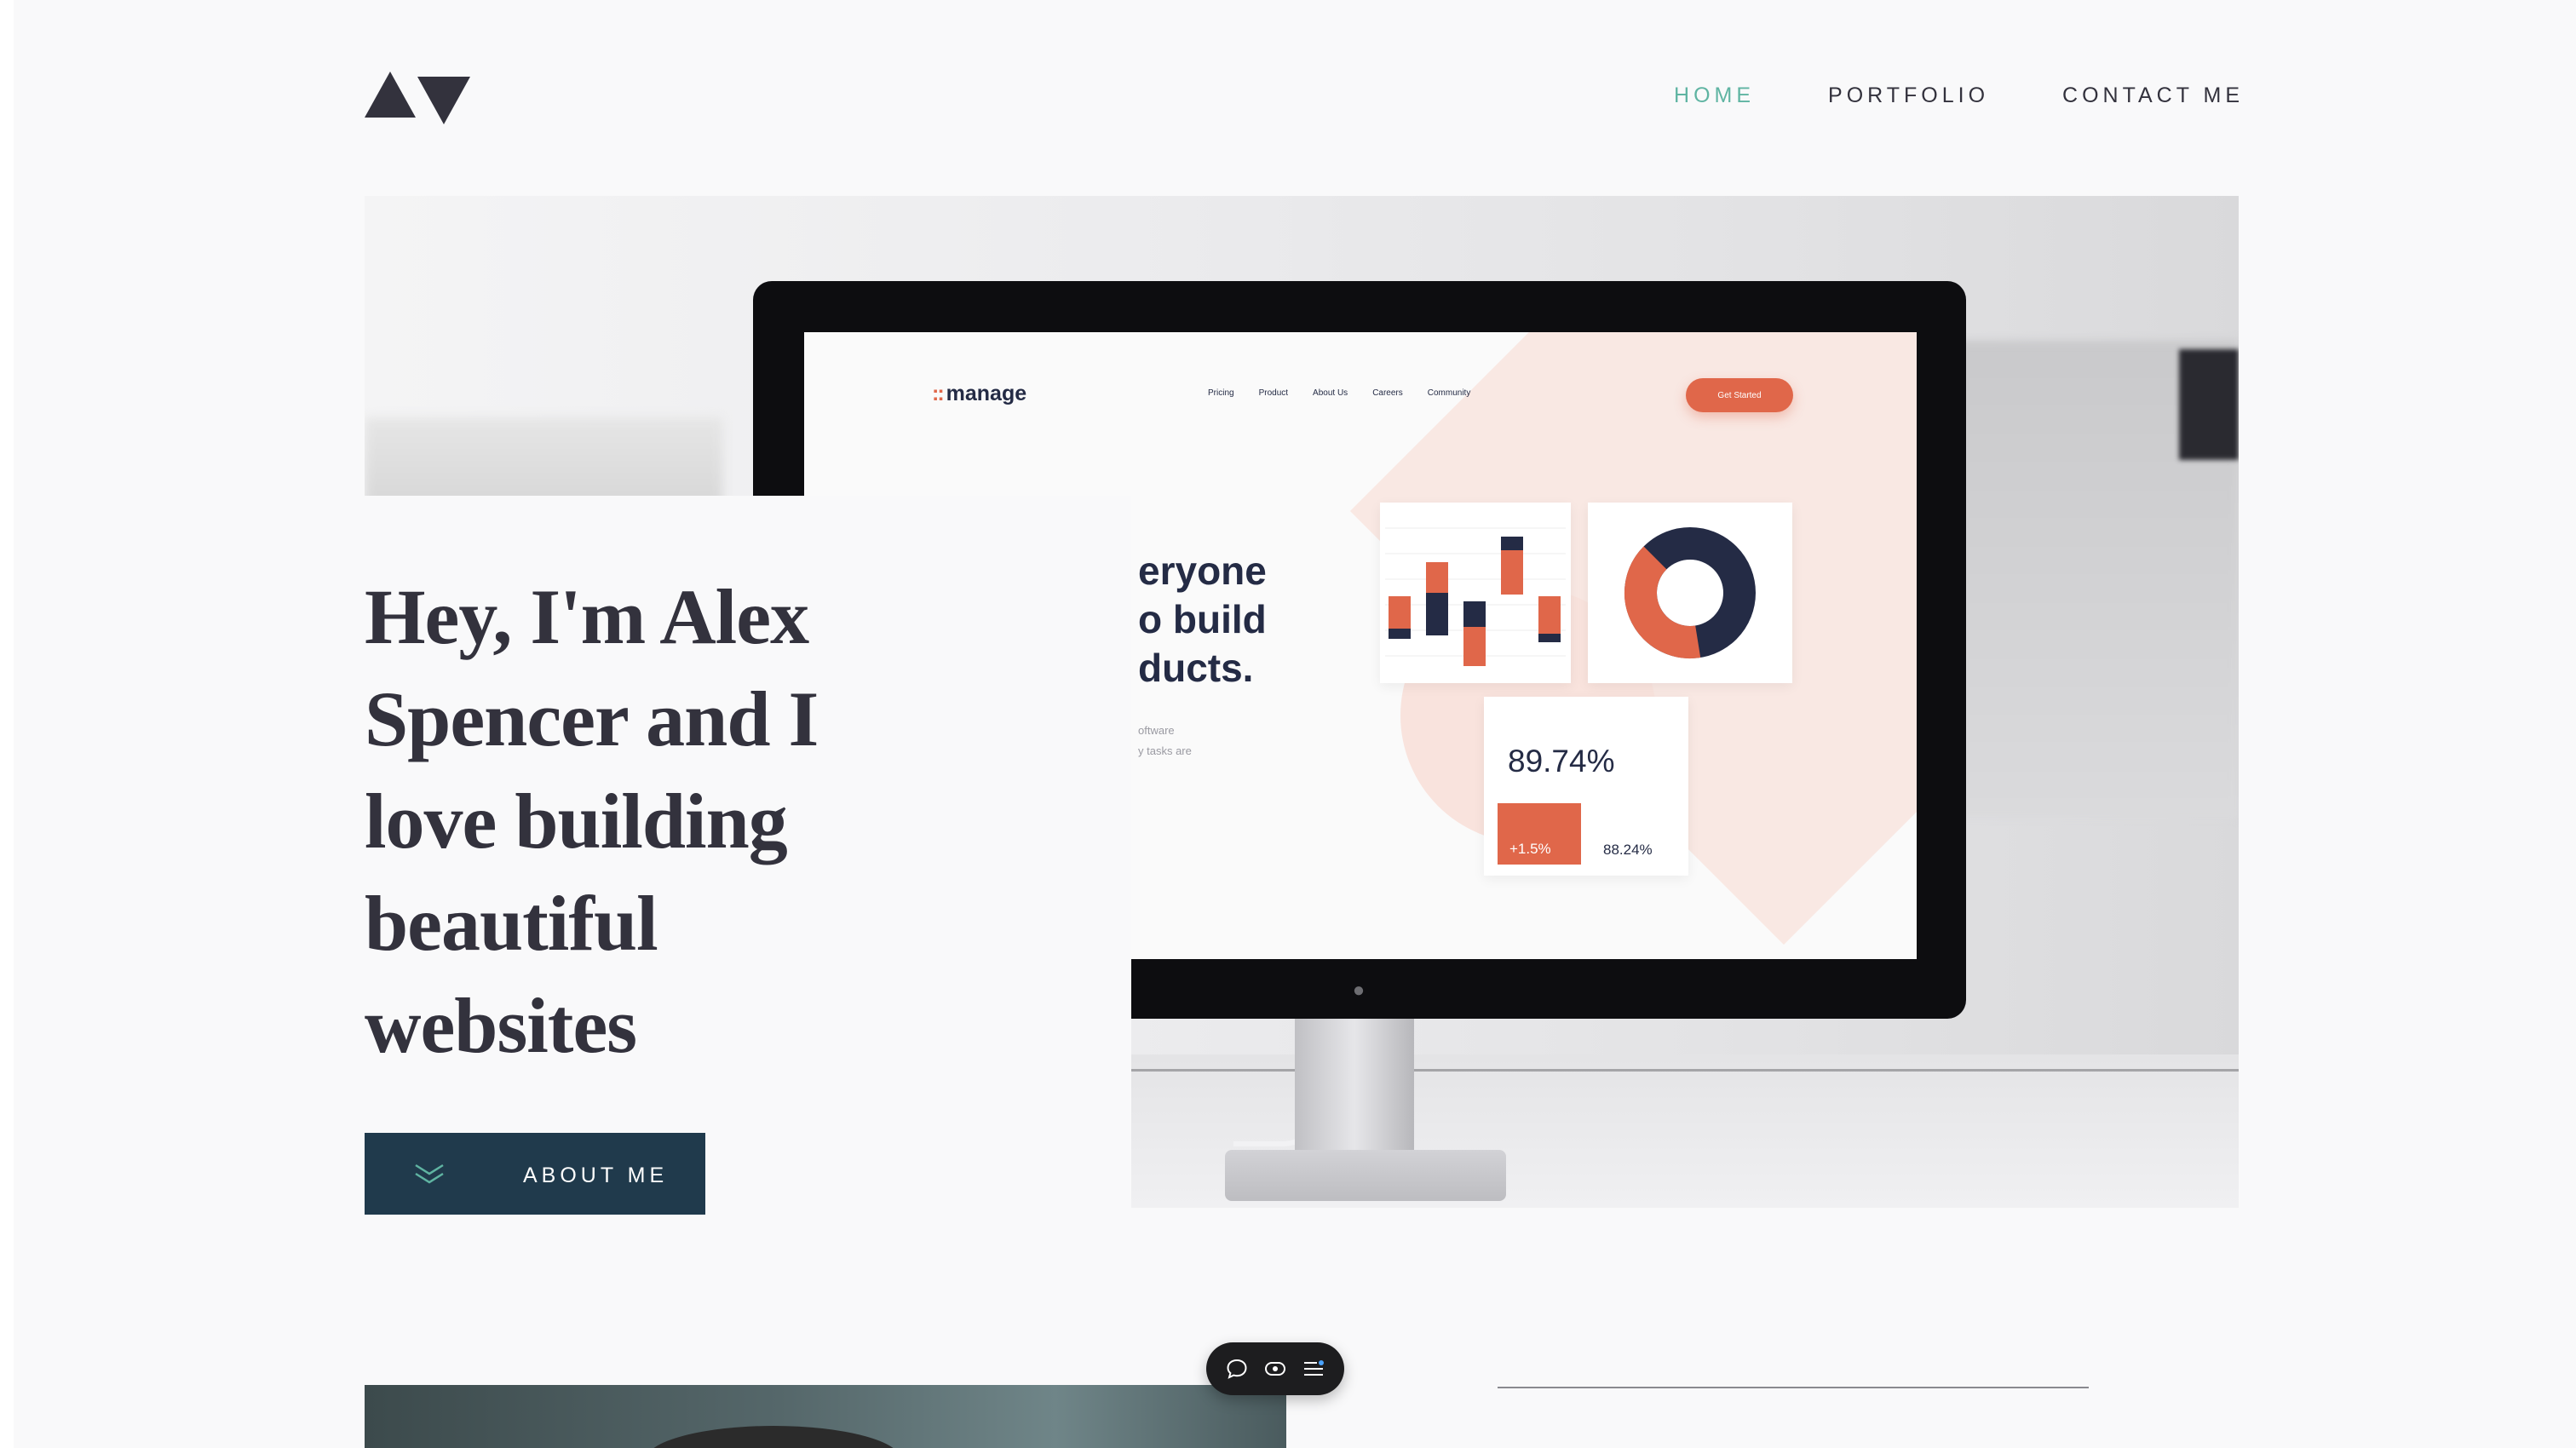 The width and height of the screenshot is (2576, 1448). I want to click on manage-subtext: oftware y tasks are, so click(1165, 740).